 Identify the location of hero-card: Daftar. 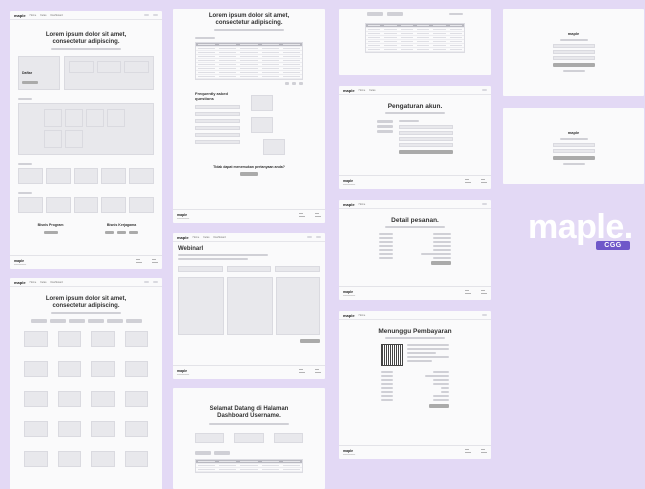
(39, 72).